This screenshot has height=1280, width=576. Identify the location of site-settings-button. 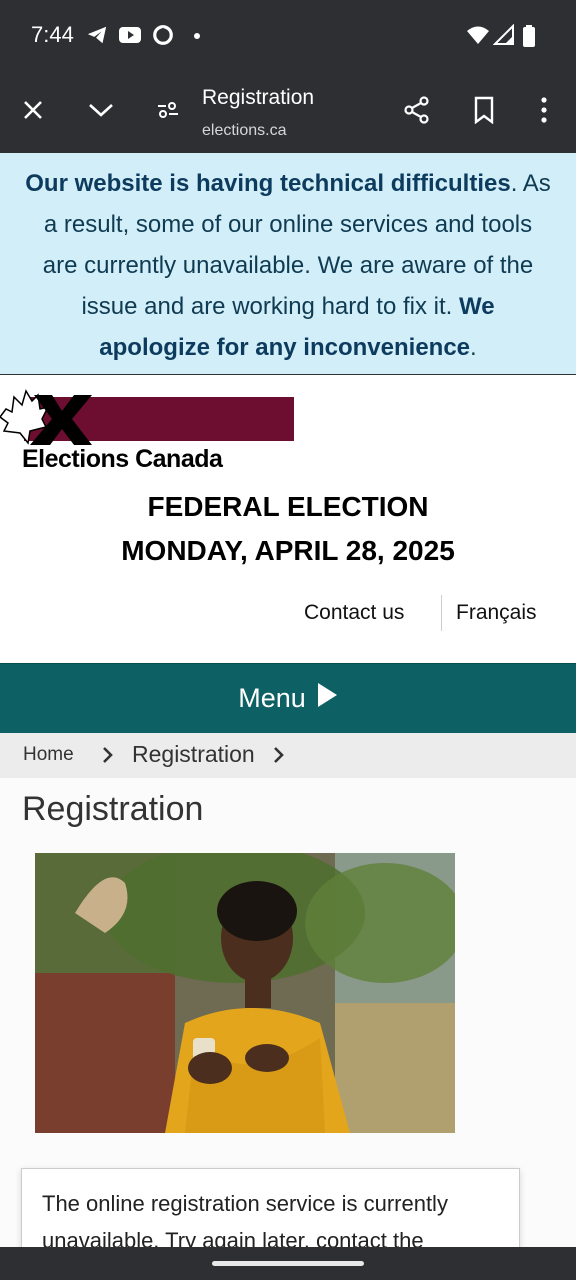
(168, 112).